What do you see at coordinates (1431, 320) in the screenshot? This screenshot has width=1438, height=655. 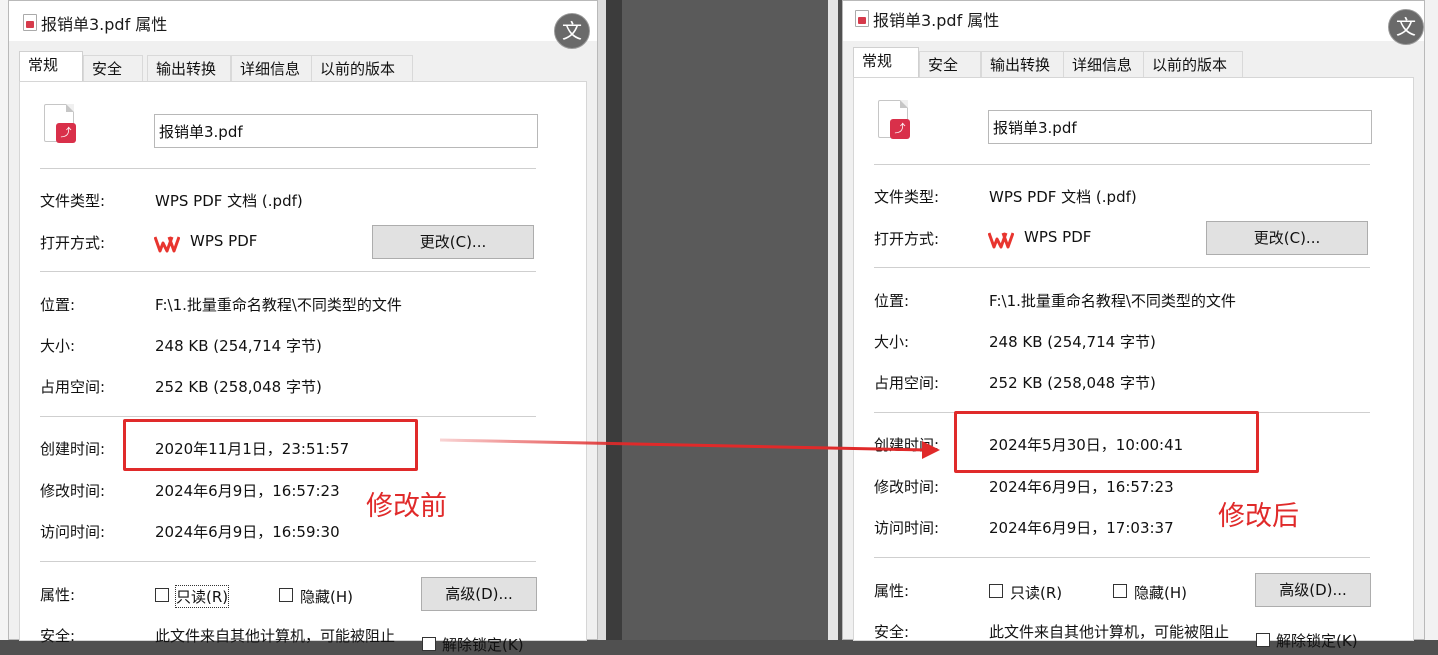 I see `background-window-right` at bounding box center [1431, 320].